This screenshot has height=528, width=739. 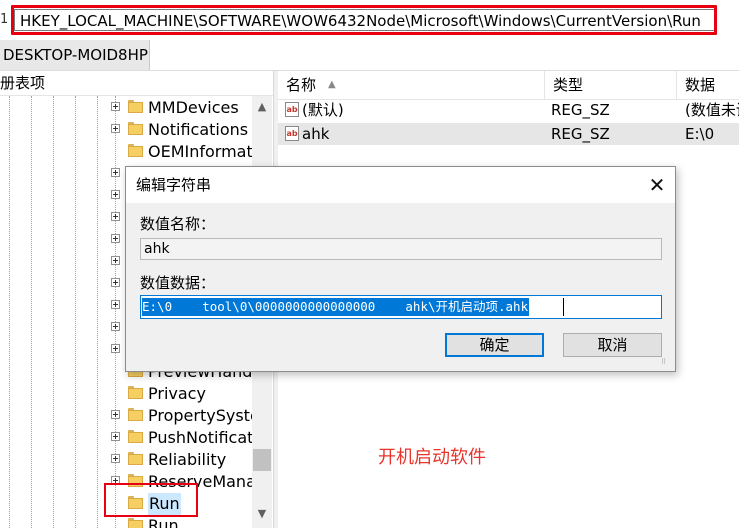 What do you see at coordinates (708, 85) in the screenshot?
I see `column-header-data: 数据` at bounding box center [708, 85].